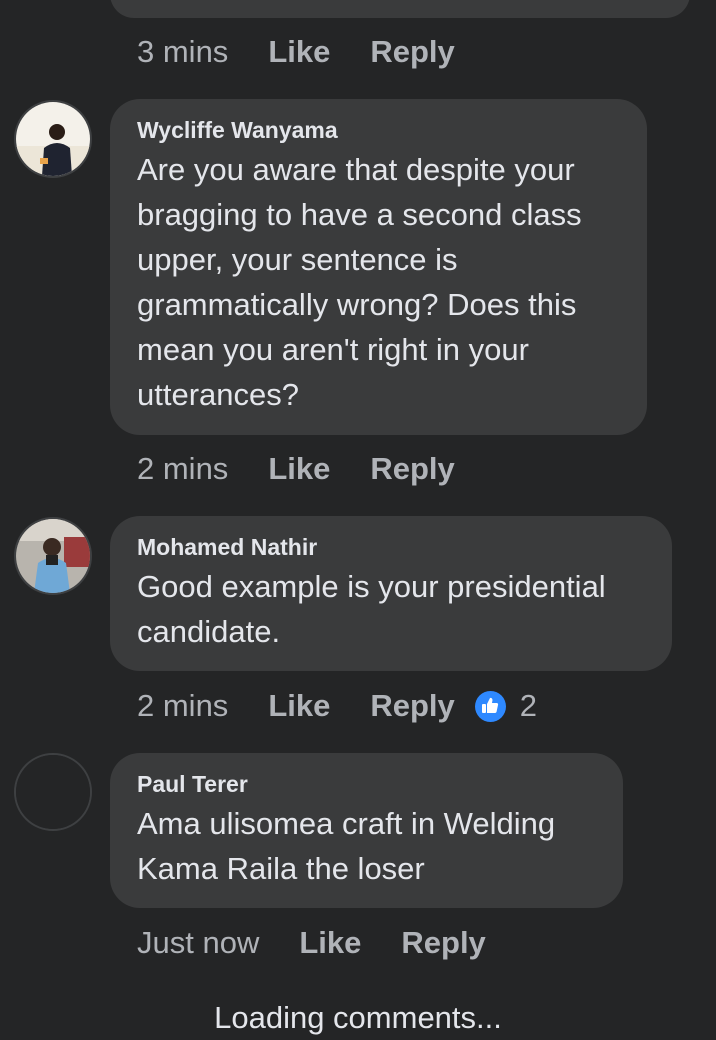 The width and height of the screenshot is (716, 1040). Describe the element at coordinates (367, 784) in the screenshot. I see `comment-author: Paul Terer` at that location.